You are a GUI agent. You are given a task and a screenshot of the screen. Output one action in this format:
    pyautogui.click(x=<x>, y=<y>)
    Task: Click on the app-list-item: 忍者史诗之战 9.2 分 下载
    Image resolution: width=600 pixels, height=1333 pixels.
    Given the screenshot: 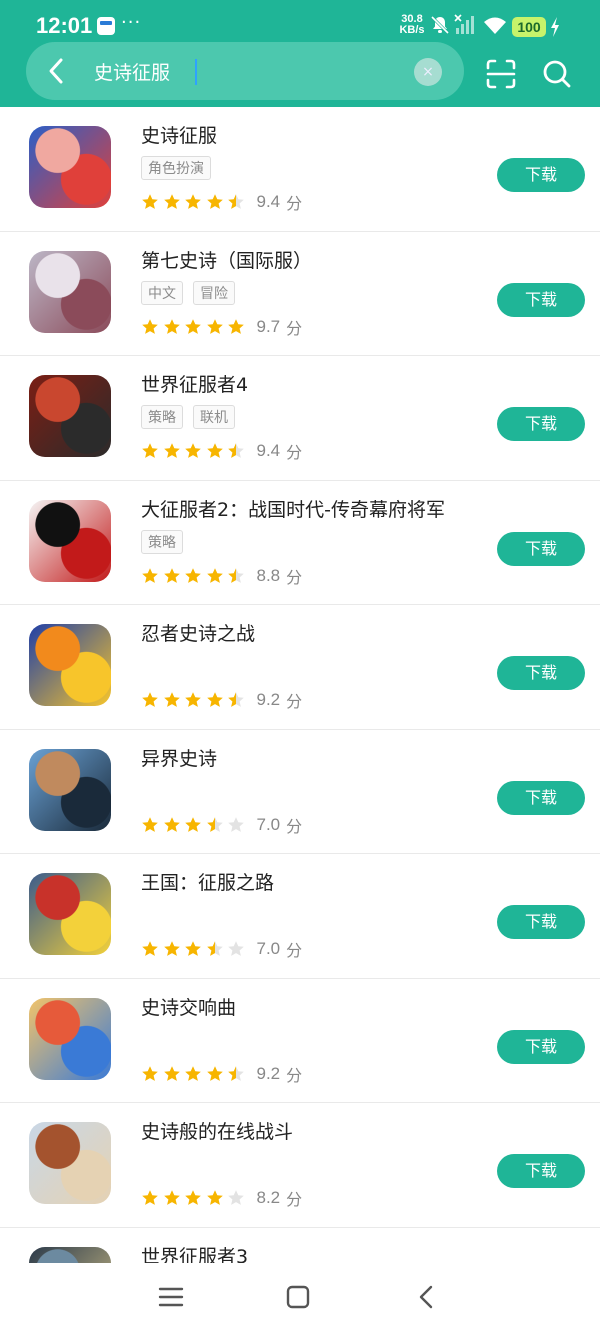 What is the action you would take?
    pyautogui.click(x=300, y=667)
    